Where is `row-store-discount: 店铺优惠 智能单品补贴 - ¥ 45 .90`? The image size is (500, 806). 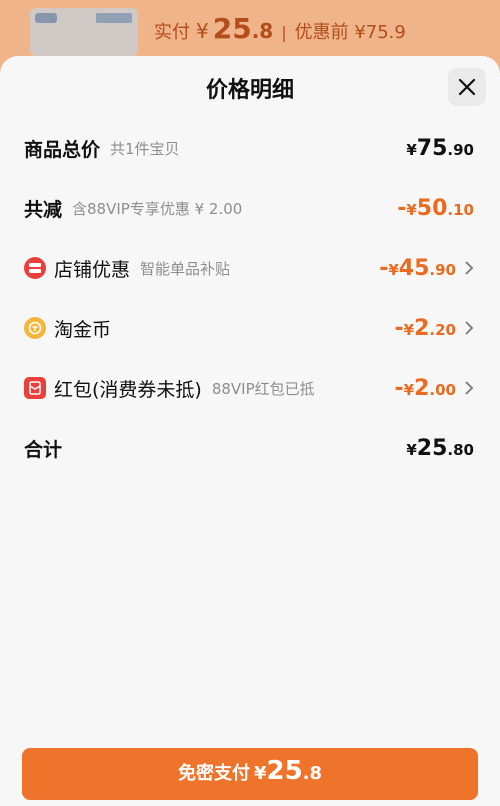
row-store-discount: 店铺优惠 智能单品补贴 - ¥ 45 .90 is located at coordinates (249, 268).